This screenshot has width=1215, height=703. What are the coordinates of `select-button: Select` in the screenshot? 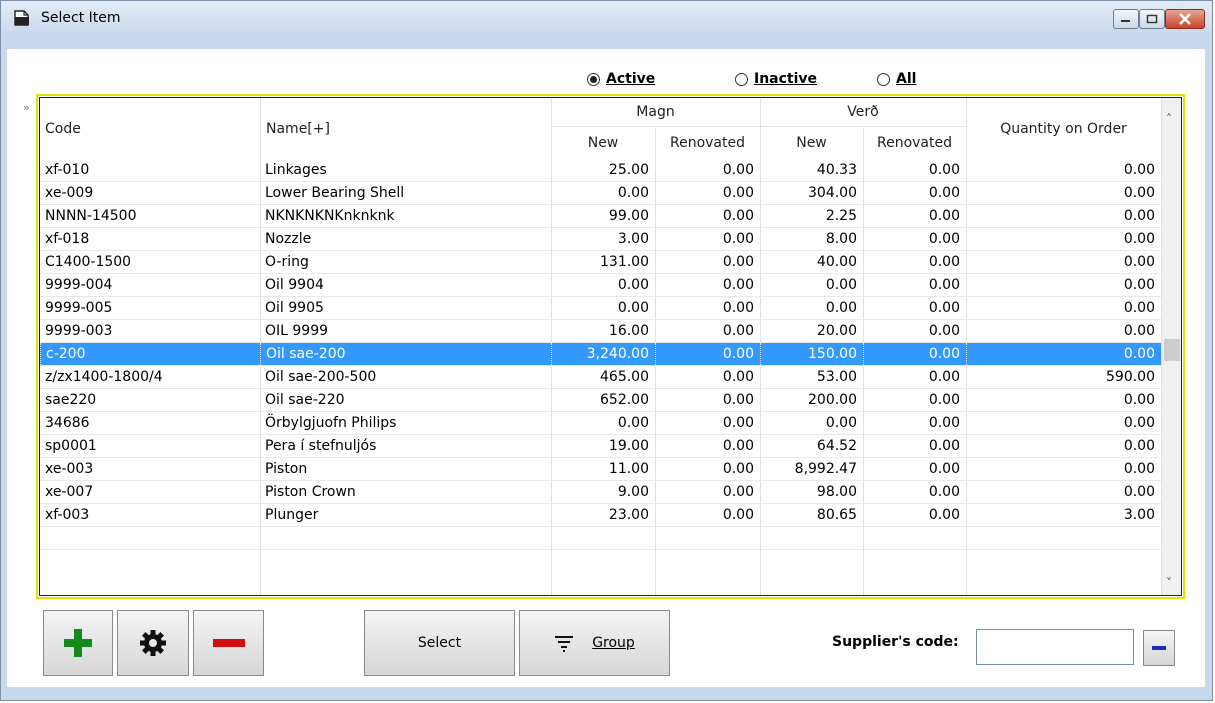 It's located at (439, 643).